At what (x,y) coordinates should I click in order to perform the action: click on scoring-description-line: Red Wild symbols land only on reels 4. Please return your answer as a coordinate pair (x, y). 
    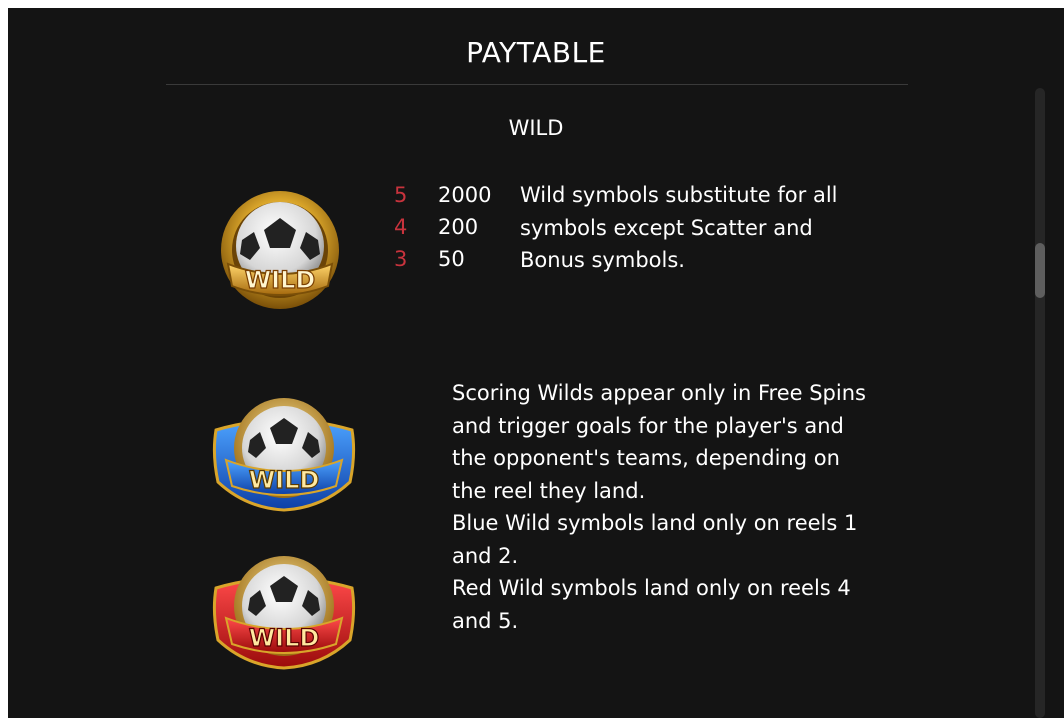
    Looking at the image, I should click on (651, 588).